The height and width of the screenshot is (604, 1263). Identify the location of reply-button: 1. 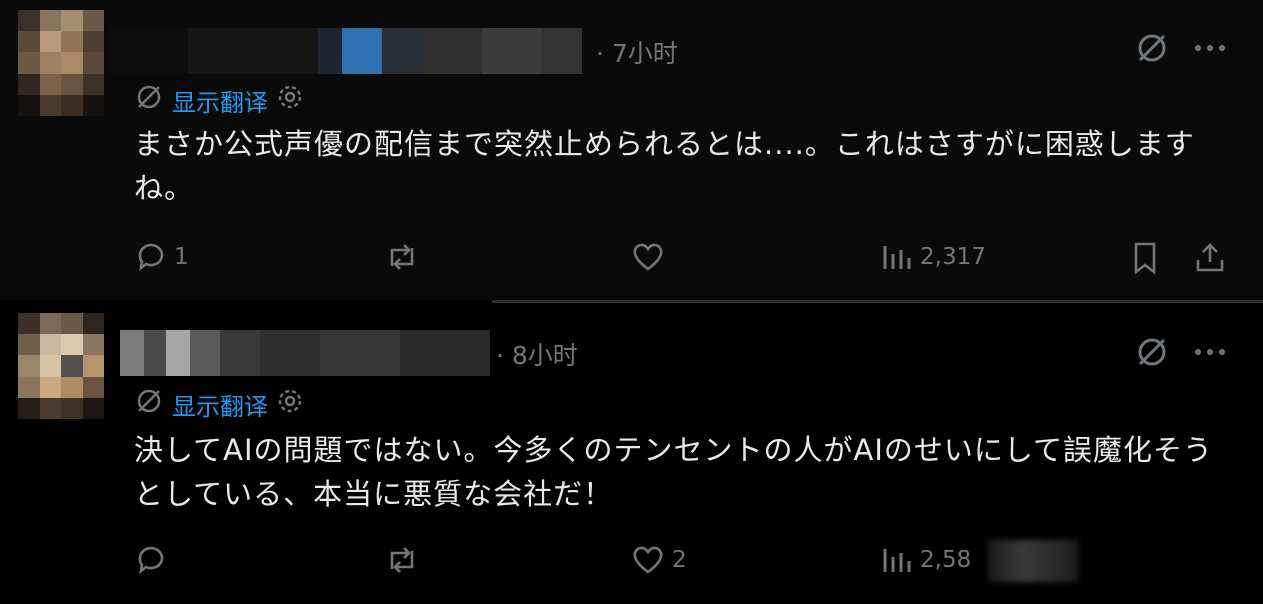
(161, 257).